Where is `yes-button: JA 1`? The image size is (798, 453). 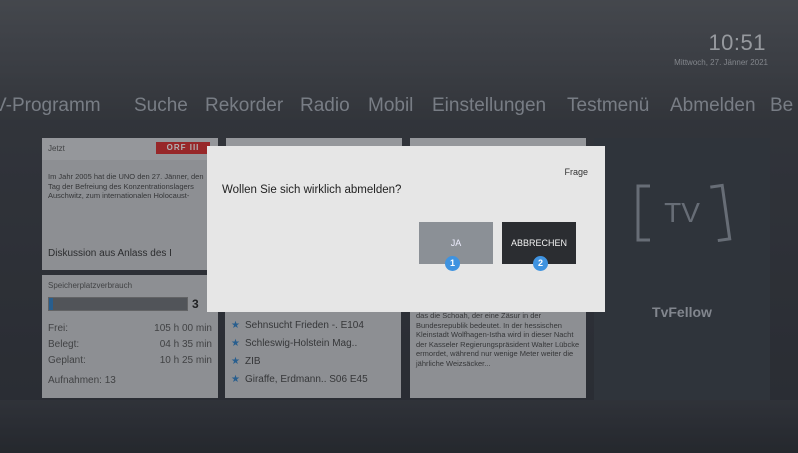
yes-button: JA 1 is located at coordinates (456, 246).